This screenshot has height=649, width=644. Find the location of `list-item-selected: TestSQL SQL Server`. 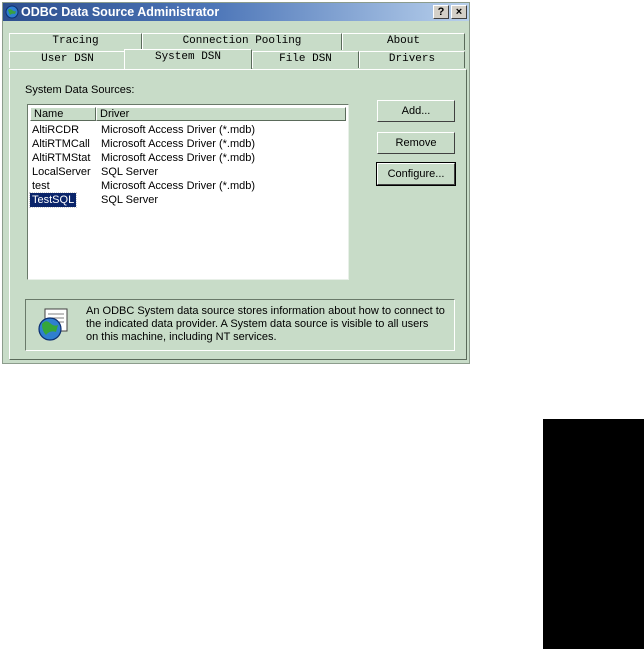

list-item-selected: TestSQL SQL Server is located at coordinates (187, 200).